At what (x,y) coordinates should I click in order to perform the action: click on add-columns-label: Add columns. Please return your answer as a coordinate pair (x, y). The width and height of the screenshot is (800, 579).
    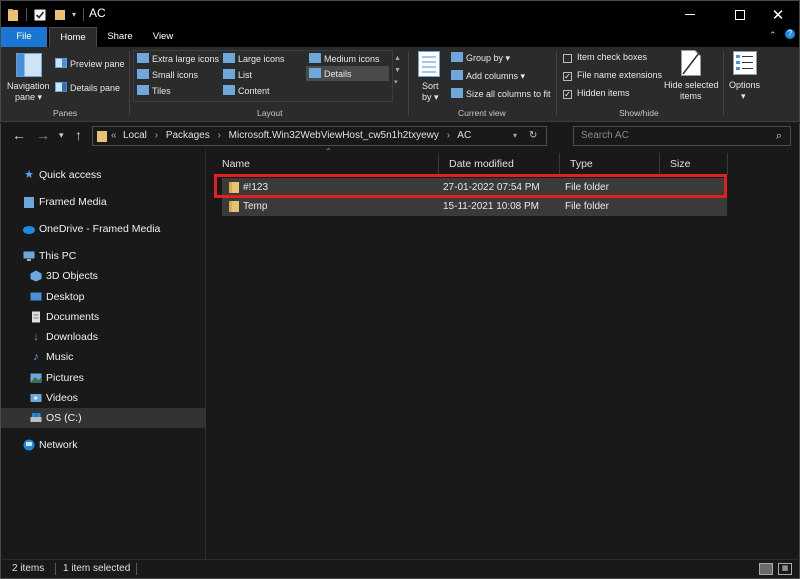
    Looking at the image, I should click on (492, 76).